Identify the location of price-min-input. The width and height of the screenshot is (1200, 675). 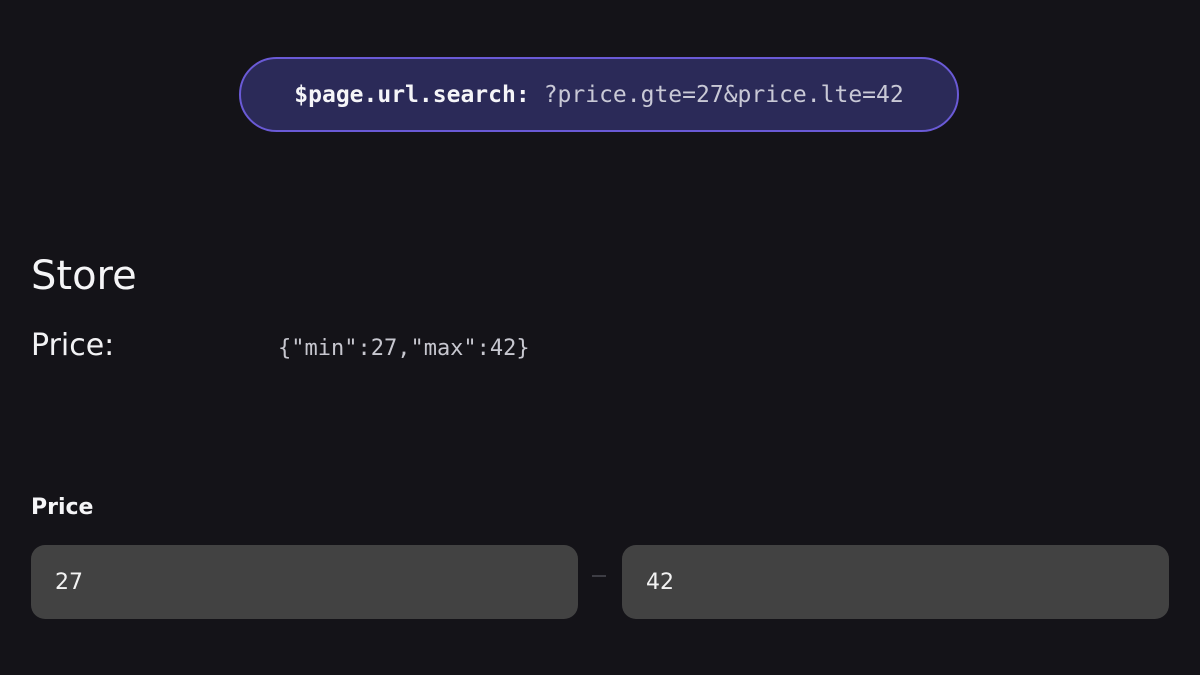
(304, 582).